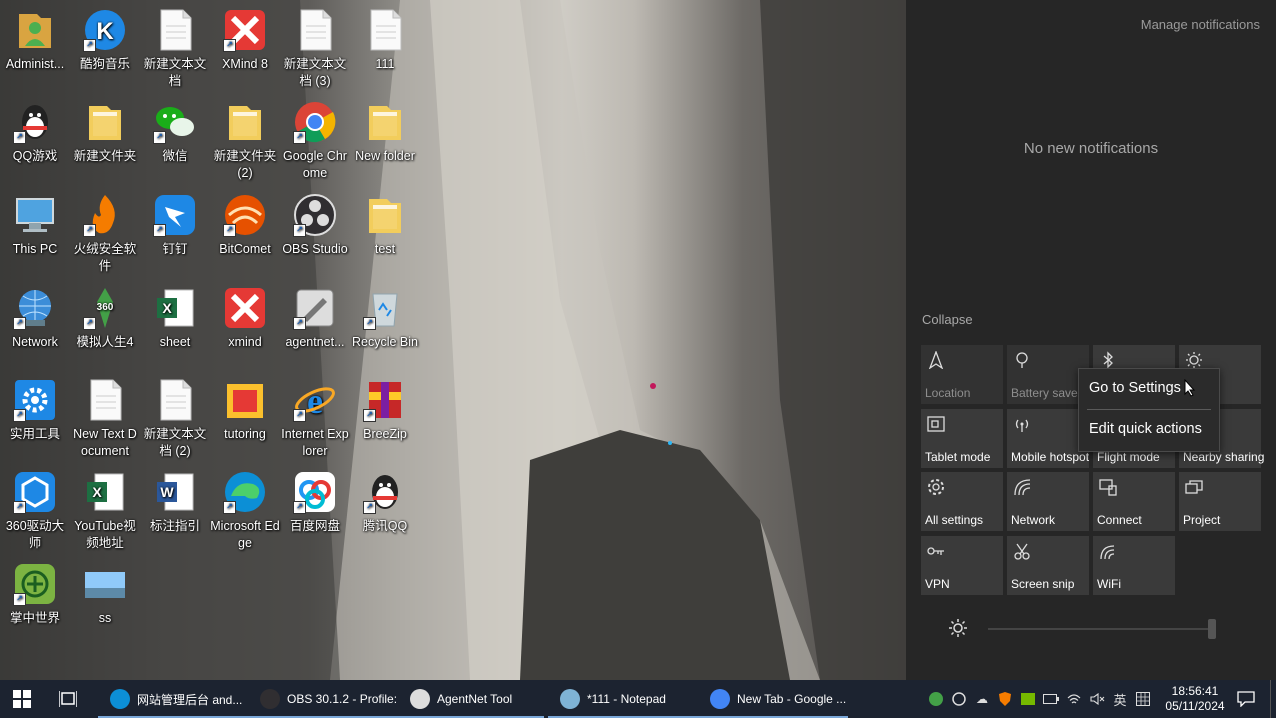 The width and height of the screenshot is (1276, 718). Describe the element at coordinates (385, 132) in the screenshot. I see `desktop-icon-folder-icon: New folder` at that location.